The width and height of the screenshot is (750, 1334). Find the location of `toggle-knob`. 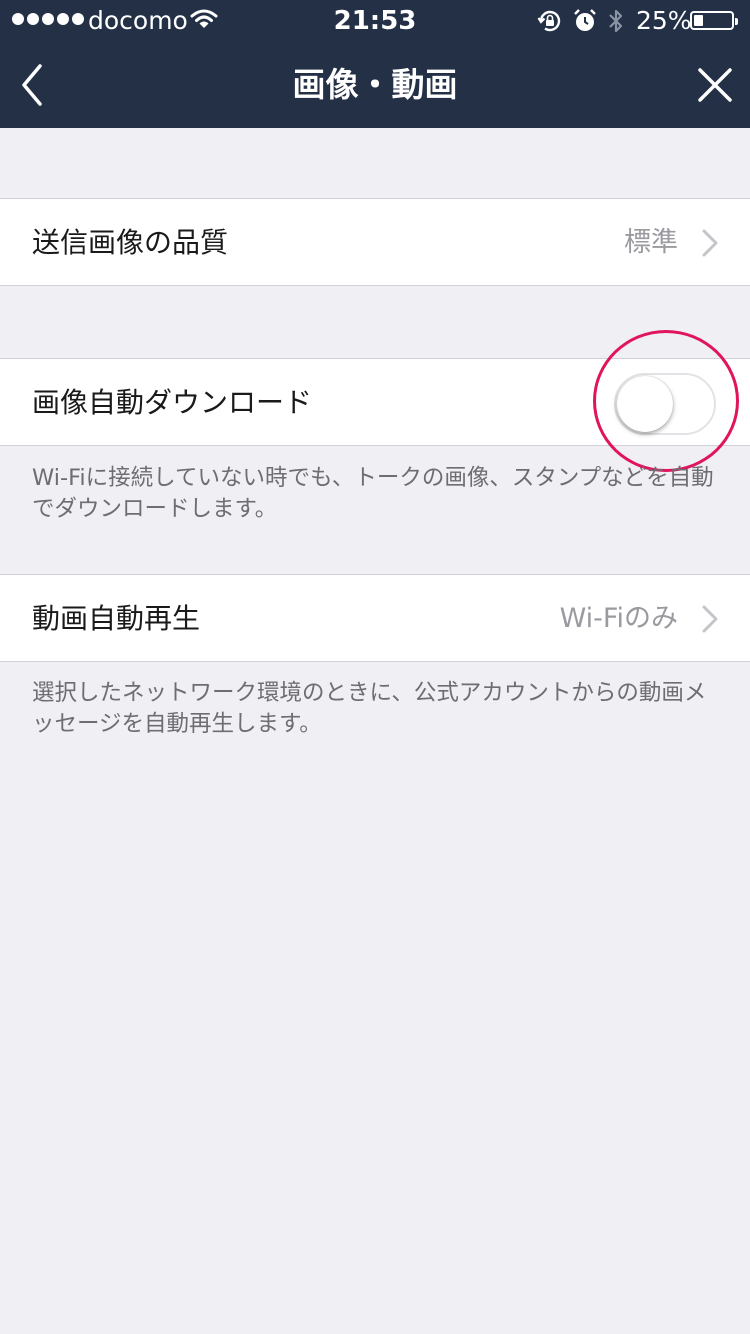

toggle-knob is located at coordinates (645, 404).